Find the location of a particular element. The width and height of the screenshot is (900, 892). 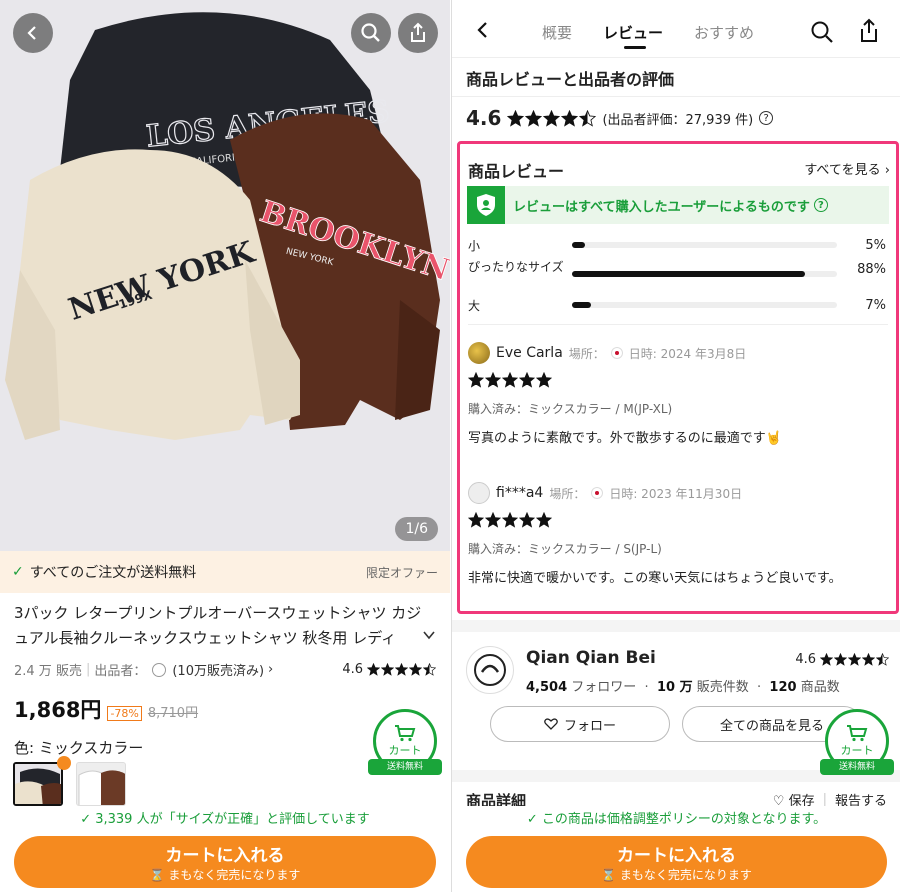

price-policy-line: ✓ この商品は価格調整ポリシーの対象となります。 is located at coordinates (676, 817).